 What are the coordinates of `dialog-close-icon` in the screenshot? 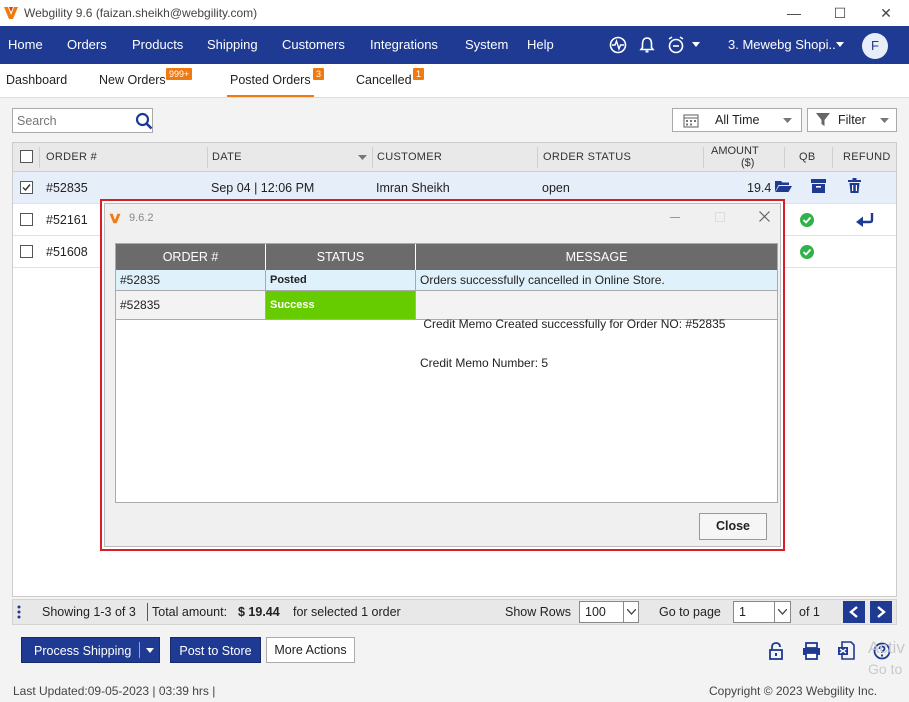 It's located at (764, 216).